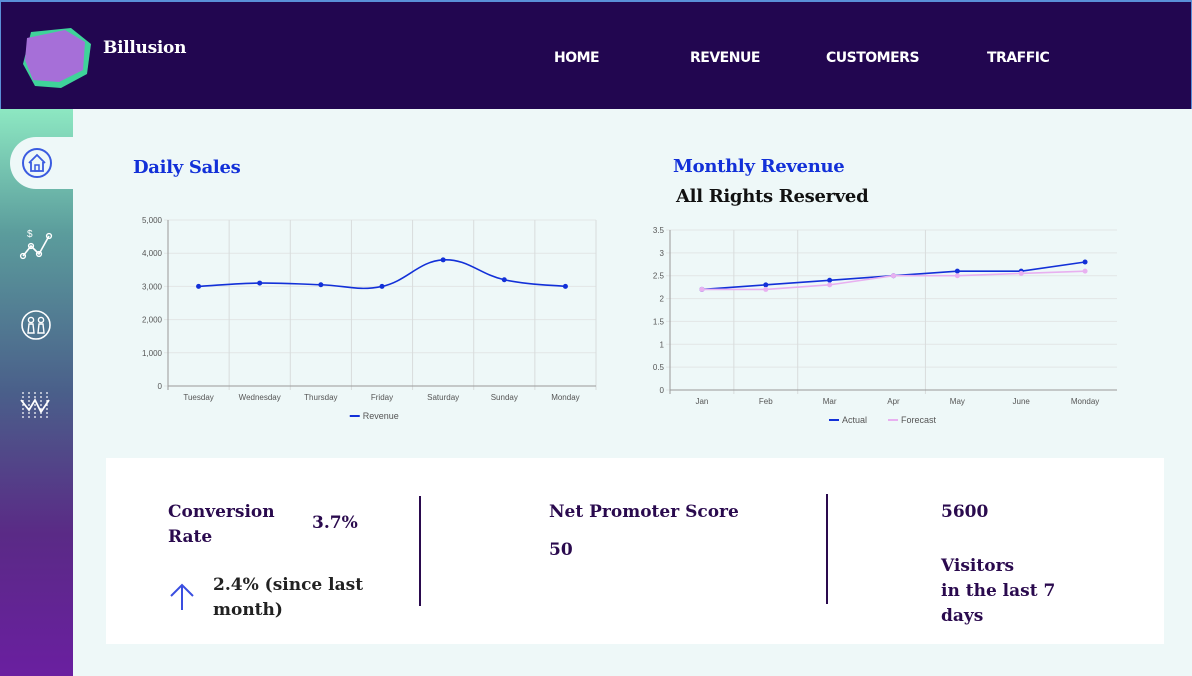  Describe the element at coordinates (504, 397) in the screenshot. I see `x-tick-label: Sunday` at that location.